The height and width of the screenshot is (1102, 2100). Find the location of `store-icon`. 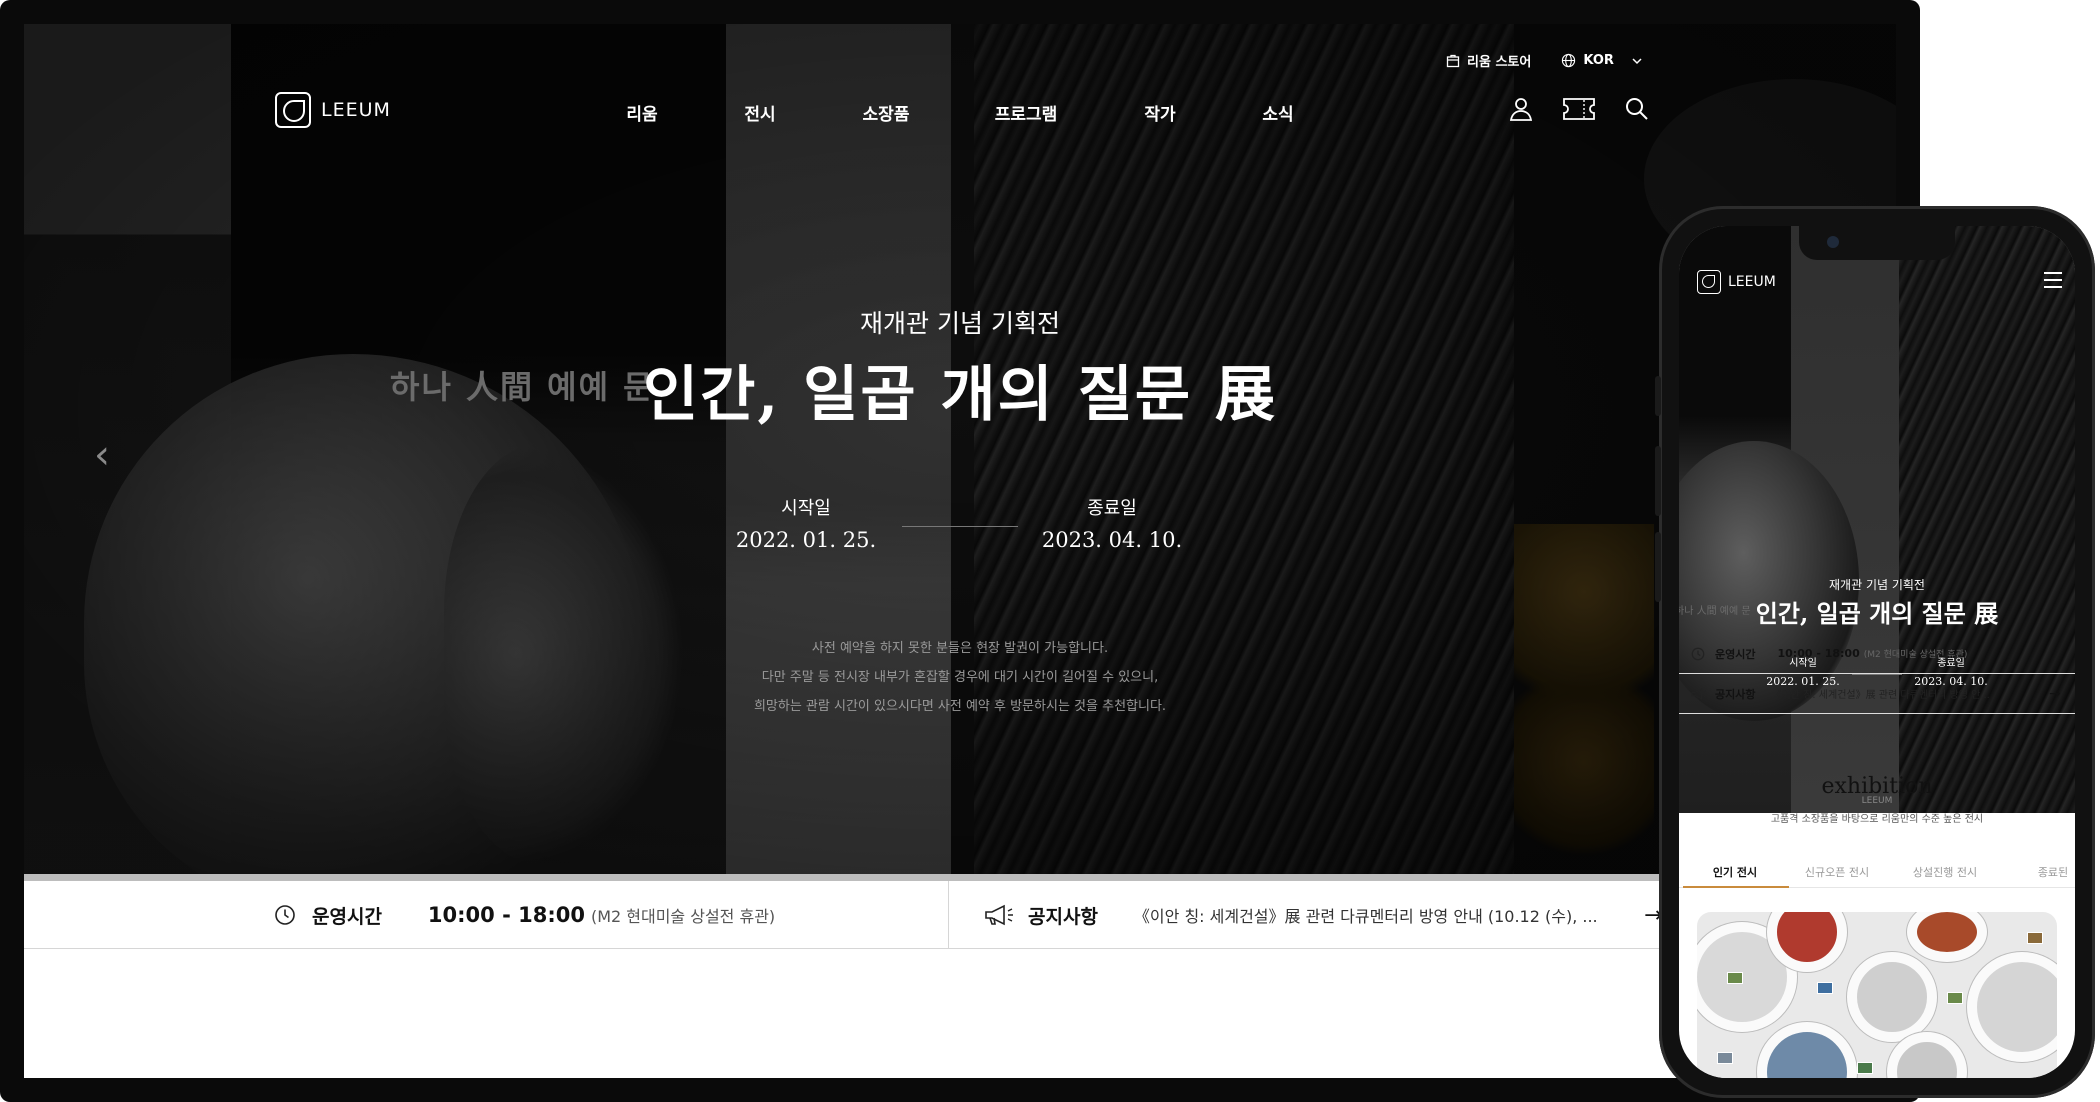

store-icon is located at coordinates (1453, 60).